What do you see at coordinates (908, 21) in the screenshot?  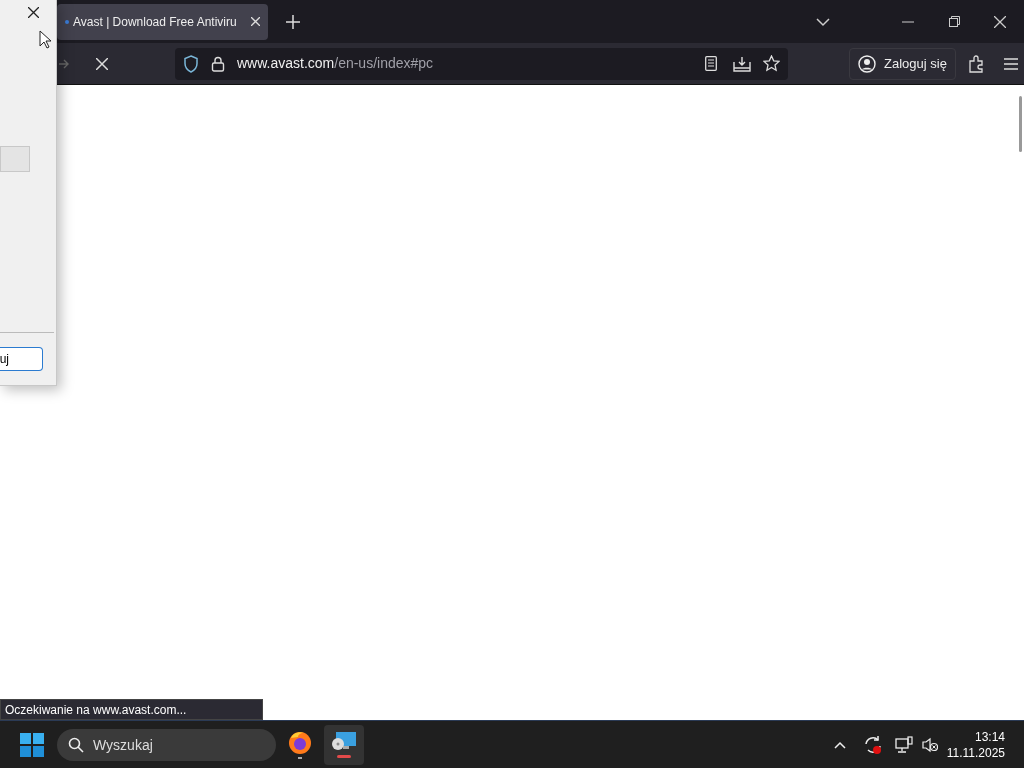 I see `minimize-icon` at bounding box center [908, 21].